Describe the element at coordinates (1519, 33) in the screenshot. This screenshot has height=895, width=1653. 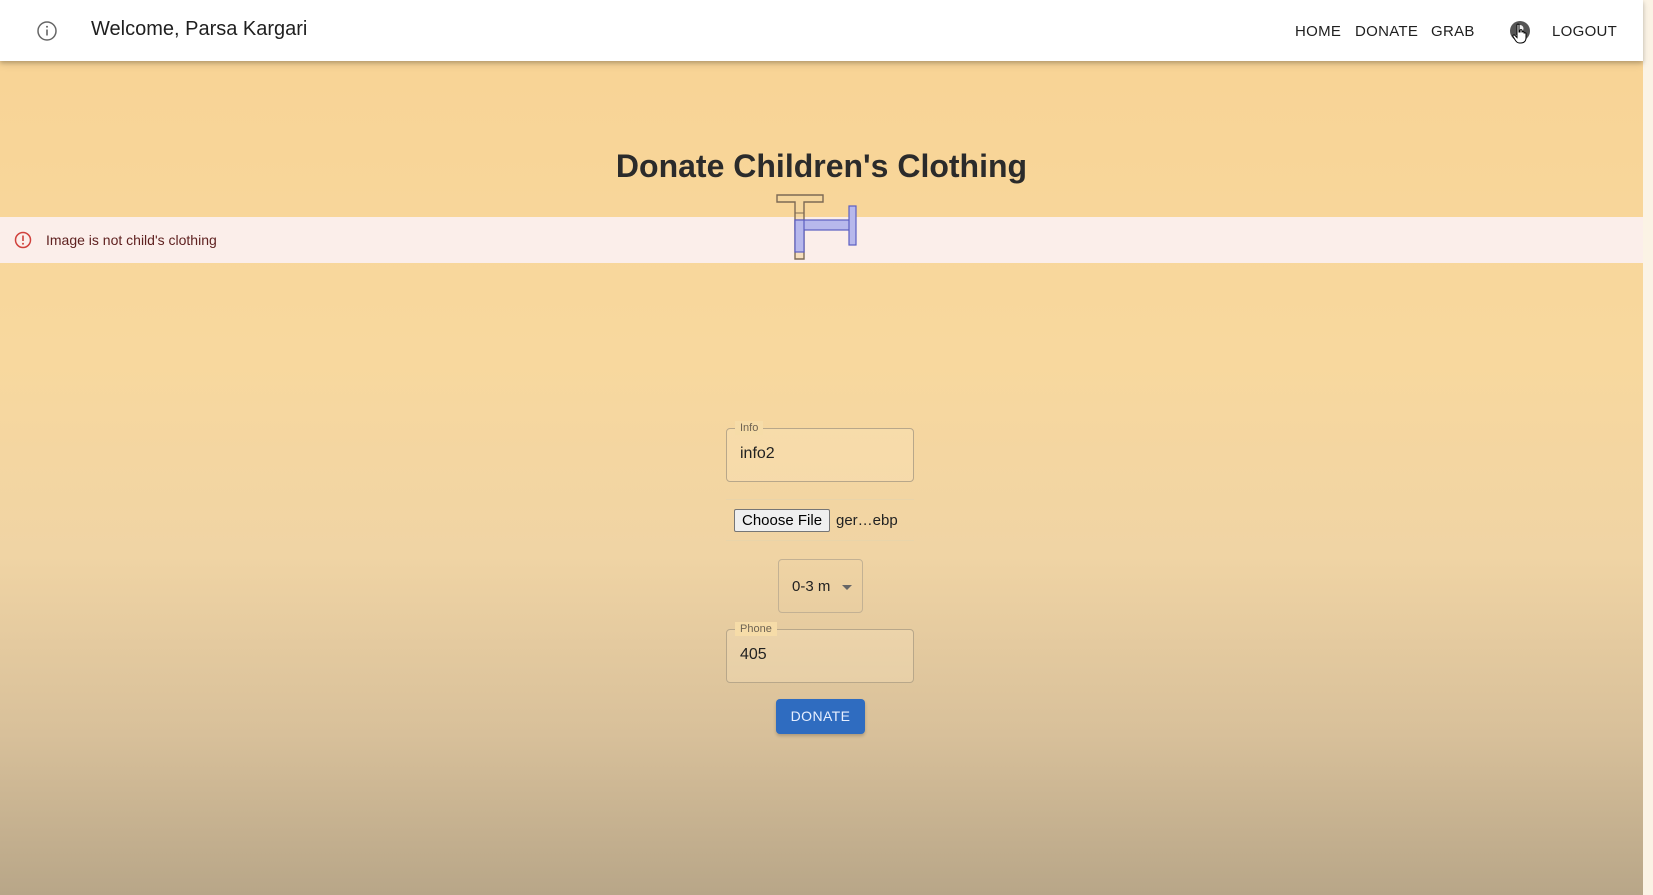
I see `hand-pointer-cursor-icon` at that location.